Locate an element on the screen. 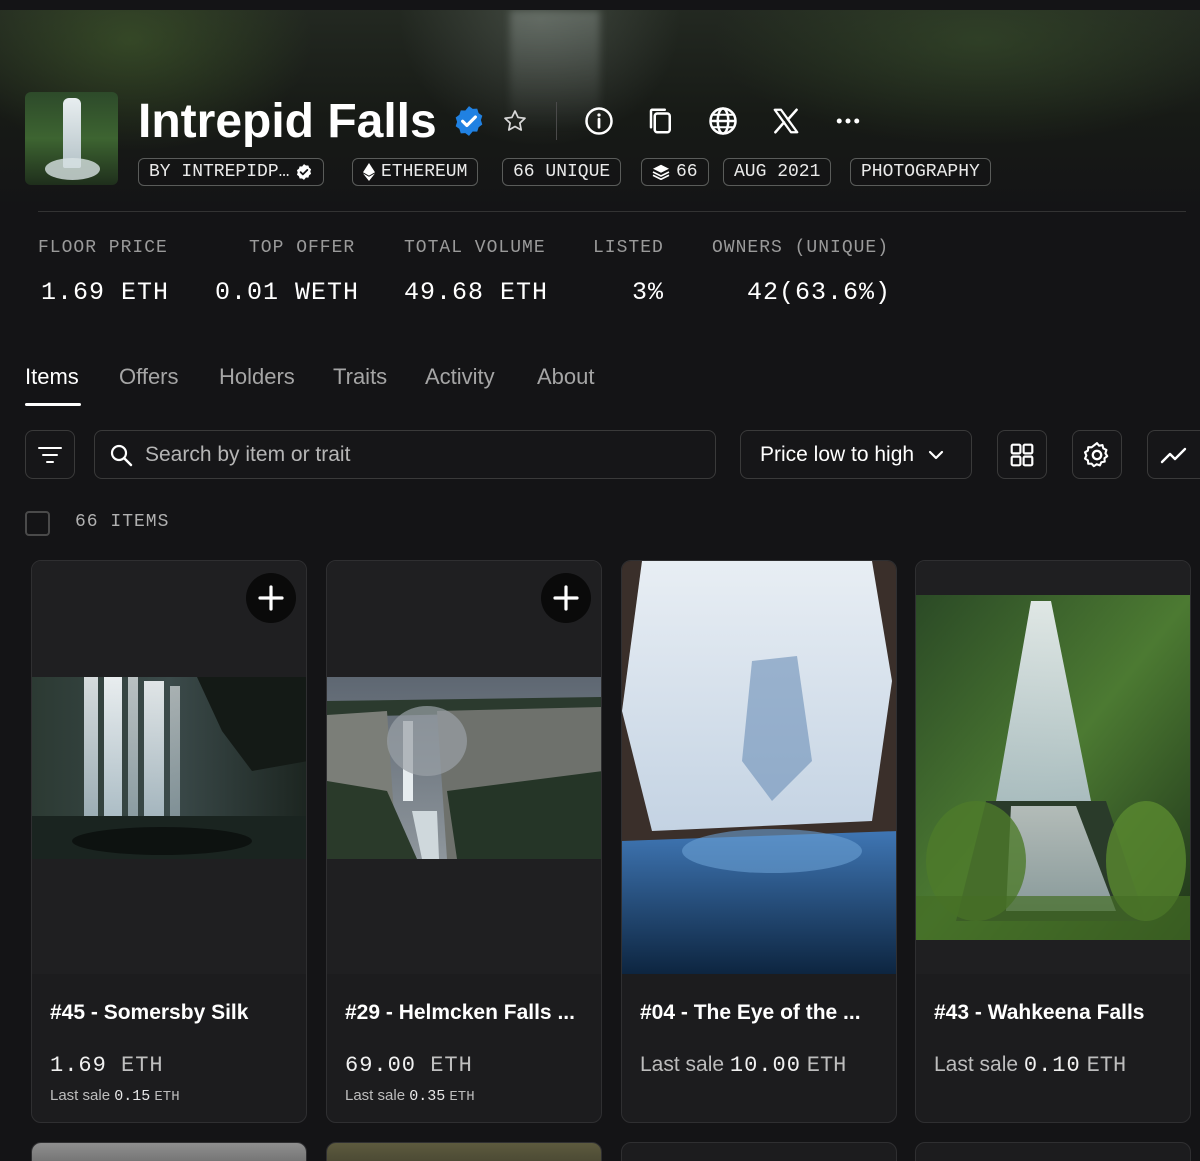  sort-dropdown: Price low to high is located at coordinates (856, 454).